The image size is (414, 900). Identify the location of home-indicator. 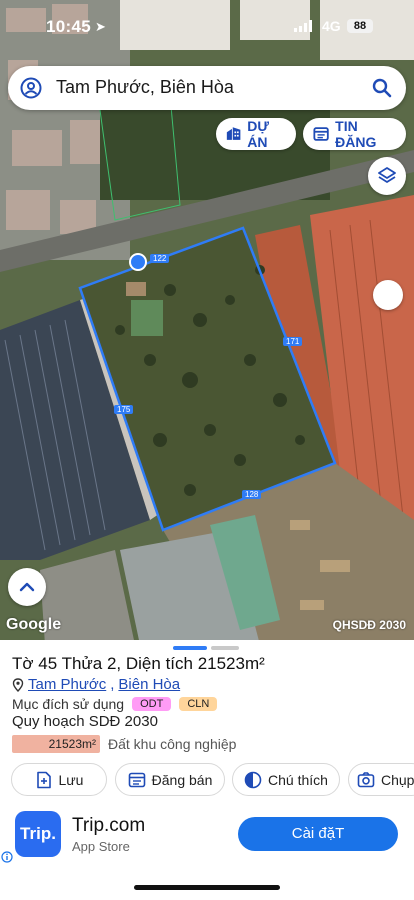
(207, 887).